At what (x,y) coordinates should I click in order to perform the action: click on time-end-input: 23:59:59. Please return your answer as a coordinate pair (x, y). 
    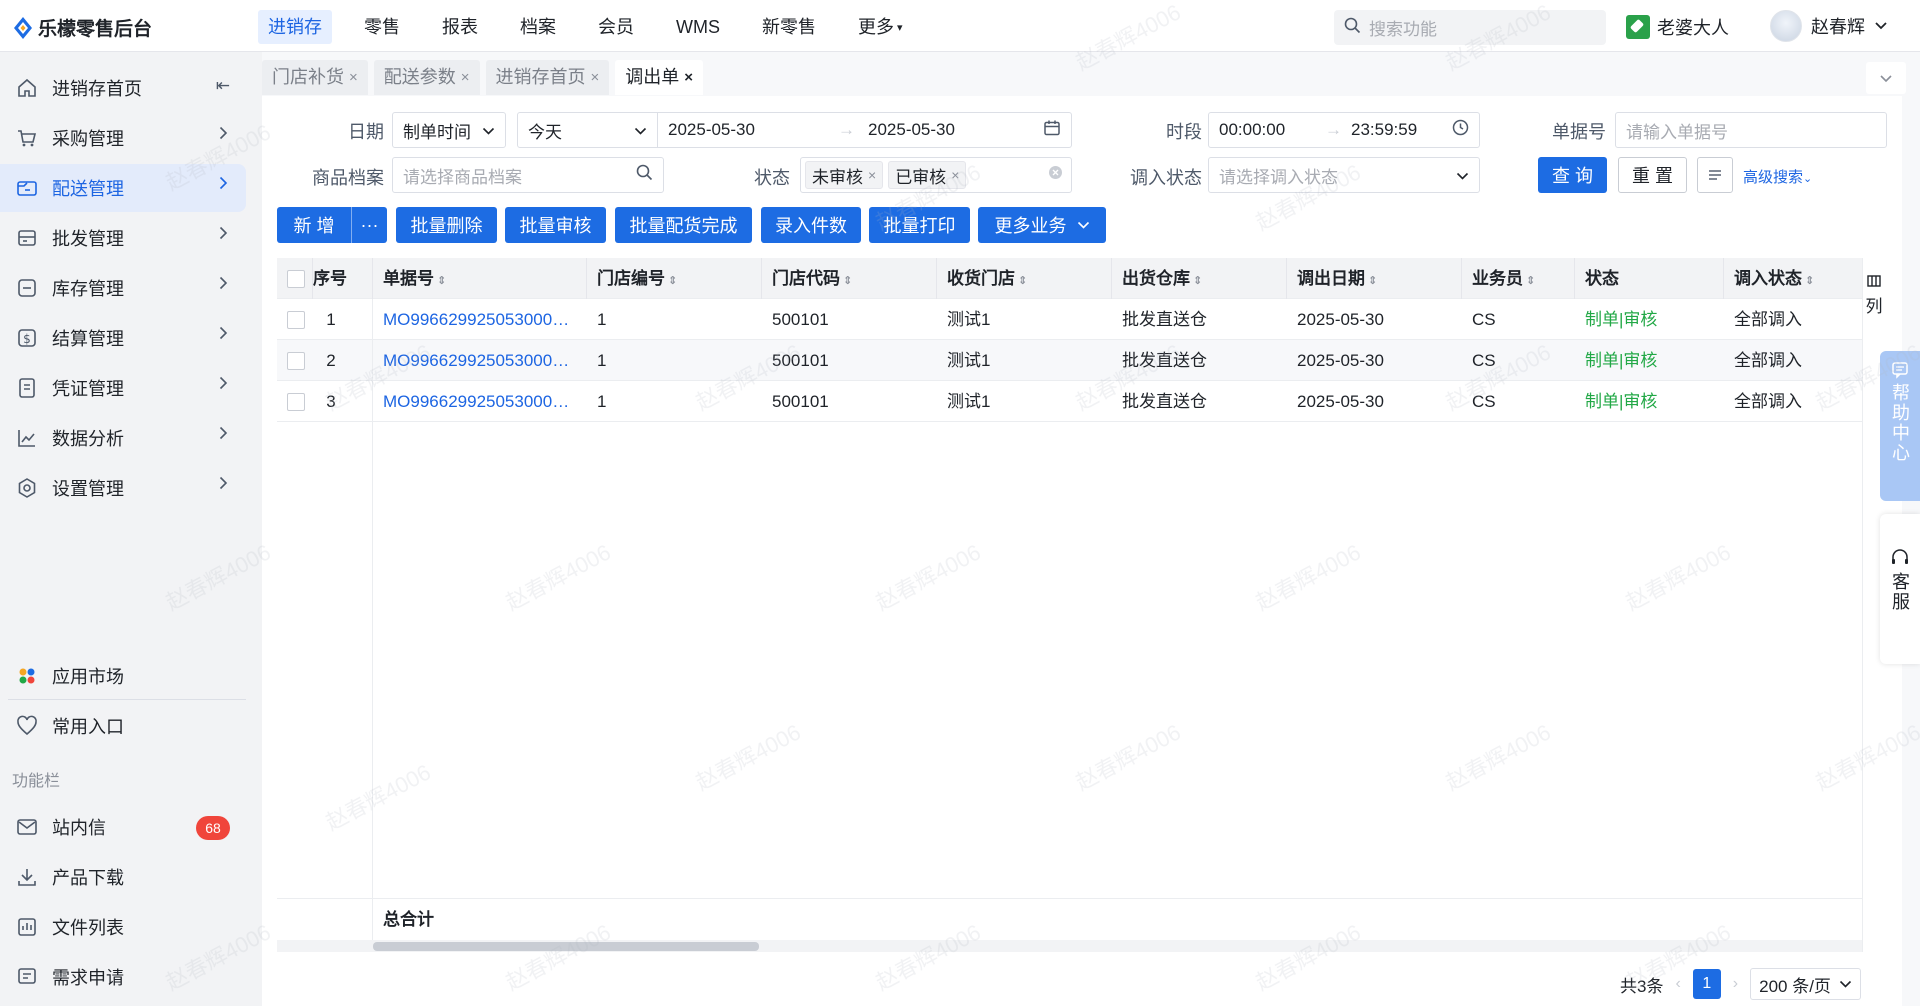
    Looking at the image, I should click on (1384, 130).